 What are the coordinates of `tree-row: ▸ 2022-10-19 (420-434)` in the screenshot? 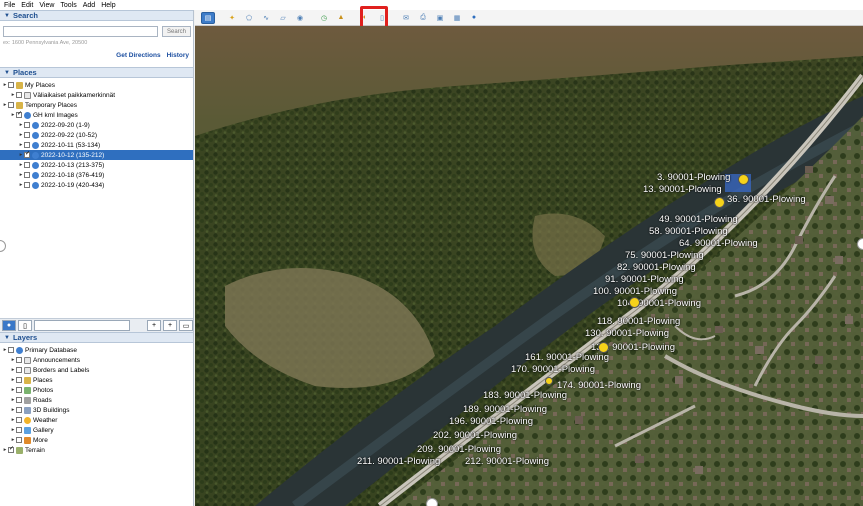 It's located at (96, 185).